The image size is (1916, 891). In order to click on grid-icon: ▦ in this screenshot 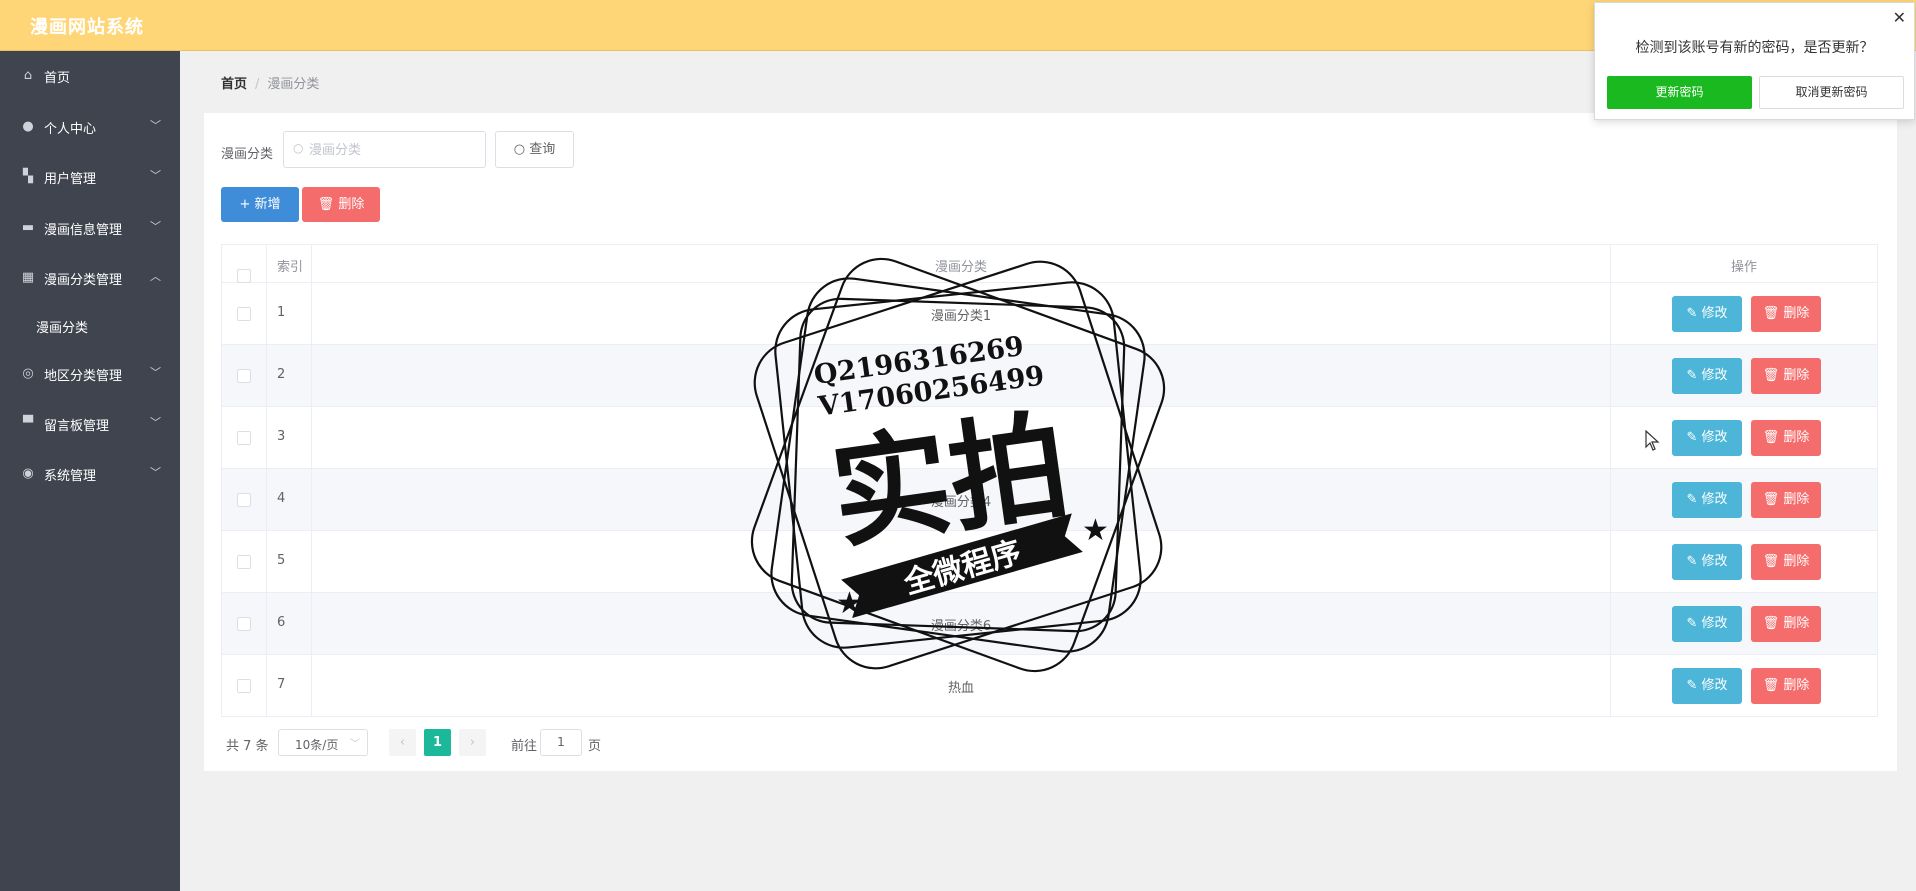, I will do `click(28, 277)`.